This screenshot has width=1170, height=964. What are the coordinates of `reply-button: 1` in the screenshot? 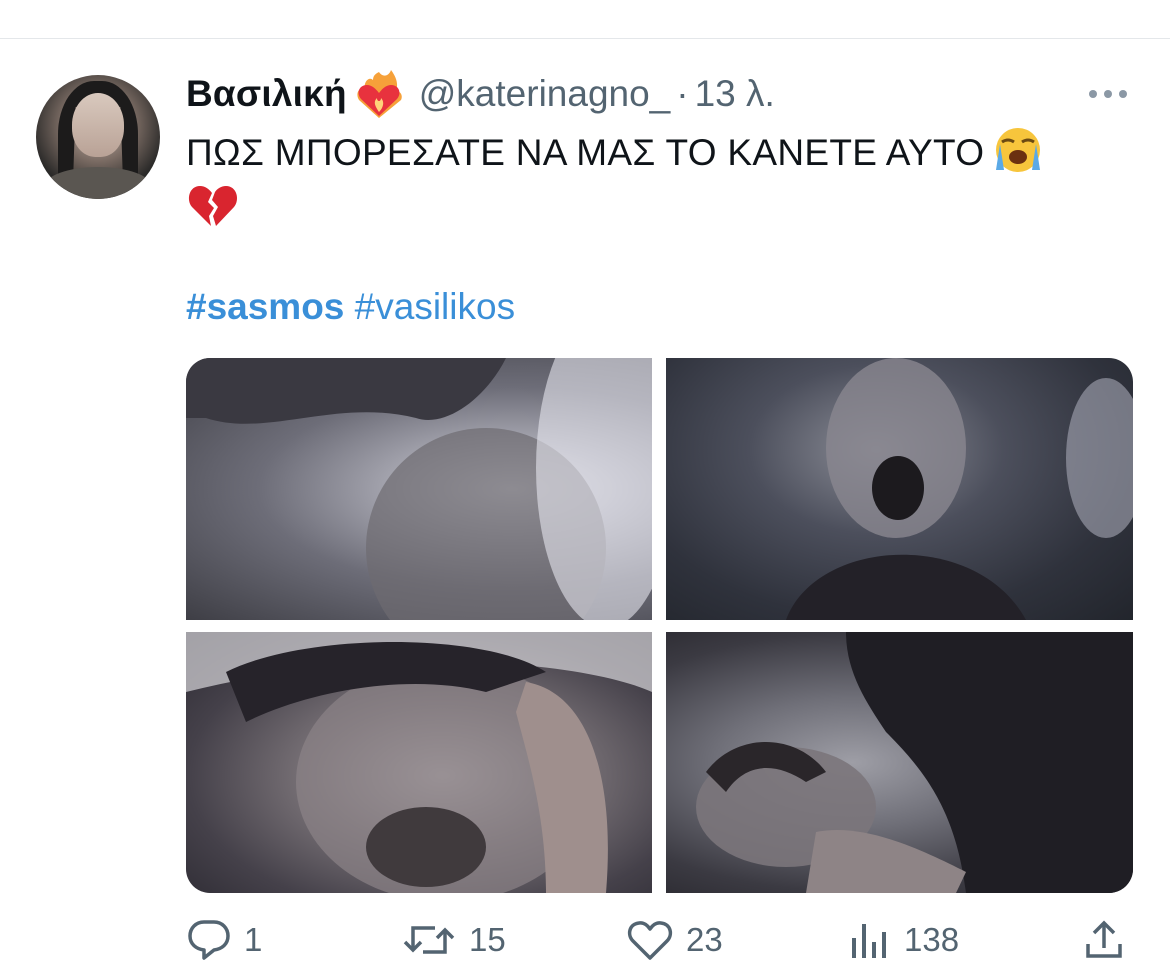 It's located at (224, 940).